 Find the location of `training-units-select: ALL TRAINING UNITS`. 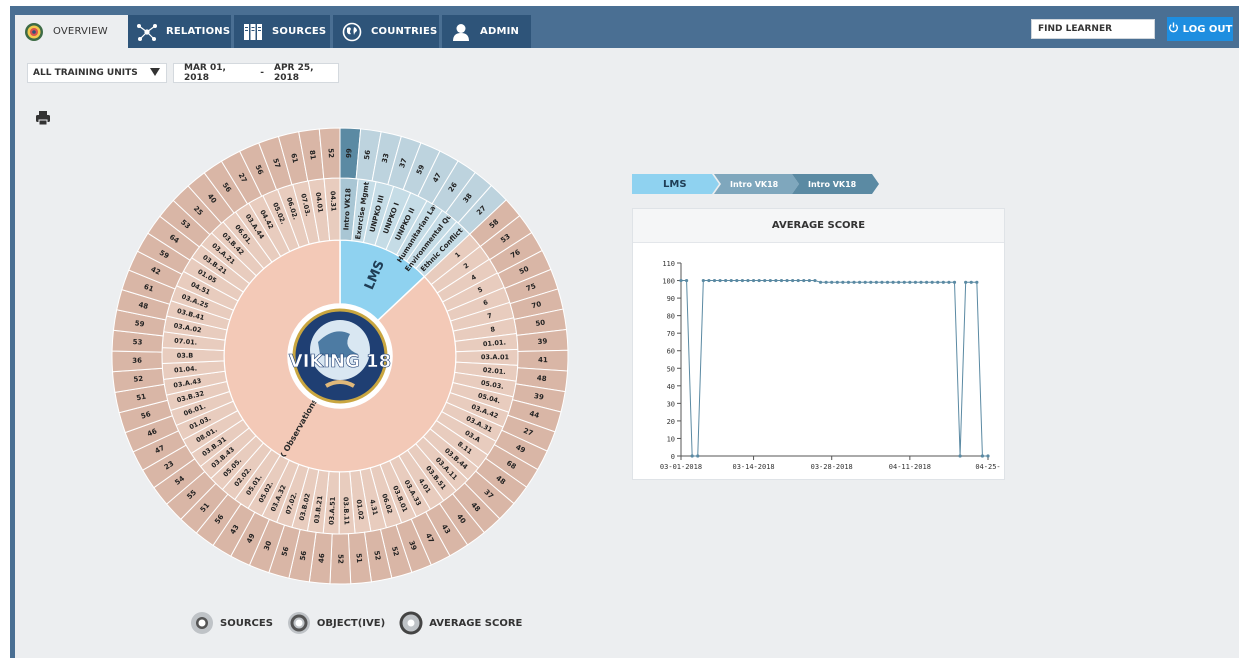

training-units-select: ALL TRAINING UNITS is located at coordinates (97, 73).